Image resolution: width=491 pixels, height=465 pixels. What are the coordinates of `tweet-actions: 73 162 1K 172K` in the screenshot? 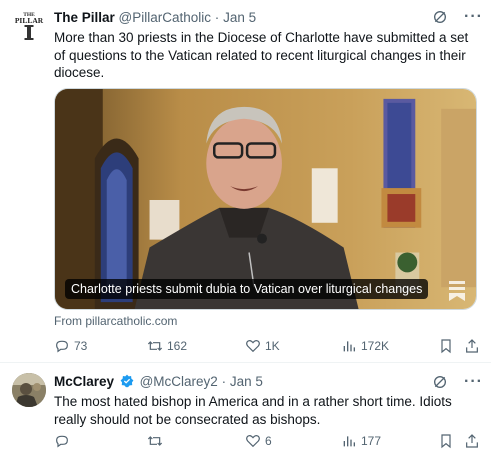 It's located at (267, 347).